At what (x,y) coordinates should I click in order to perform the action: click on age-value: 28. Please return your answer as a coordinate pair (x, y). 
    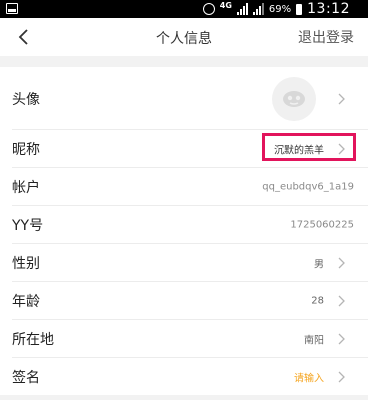
    Looking at the image, I should click on (317, 300).